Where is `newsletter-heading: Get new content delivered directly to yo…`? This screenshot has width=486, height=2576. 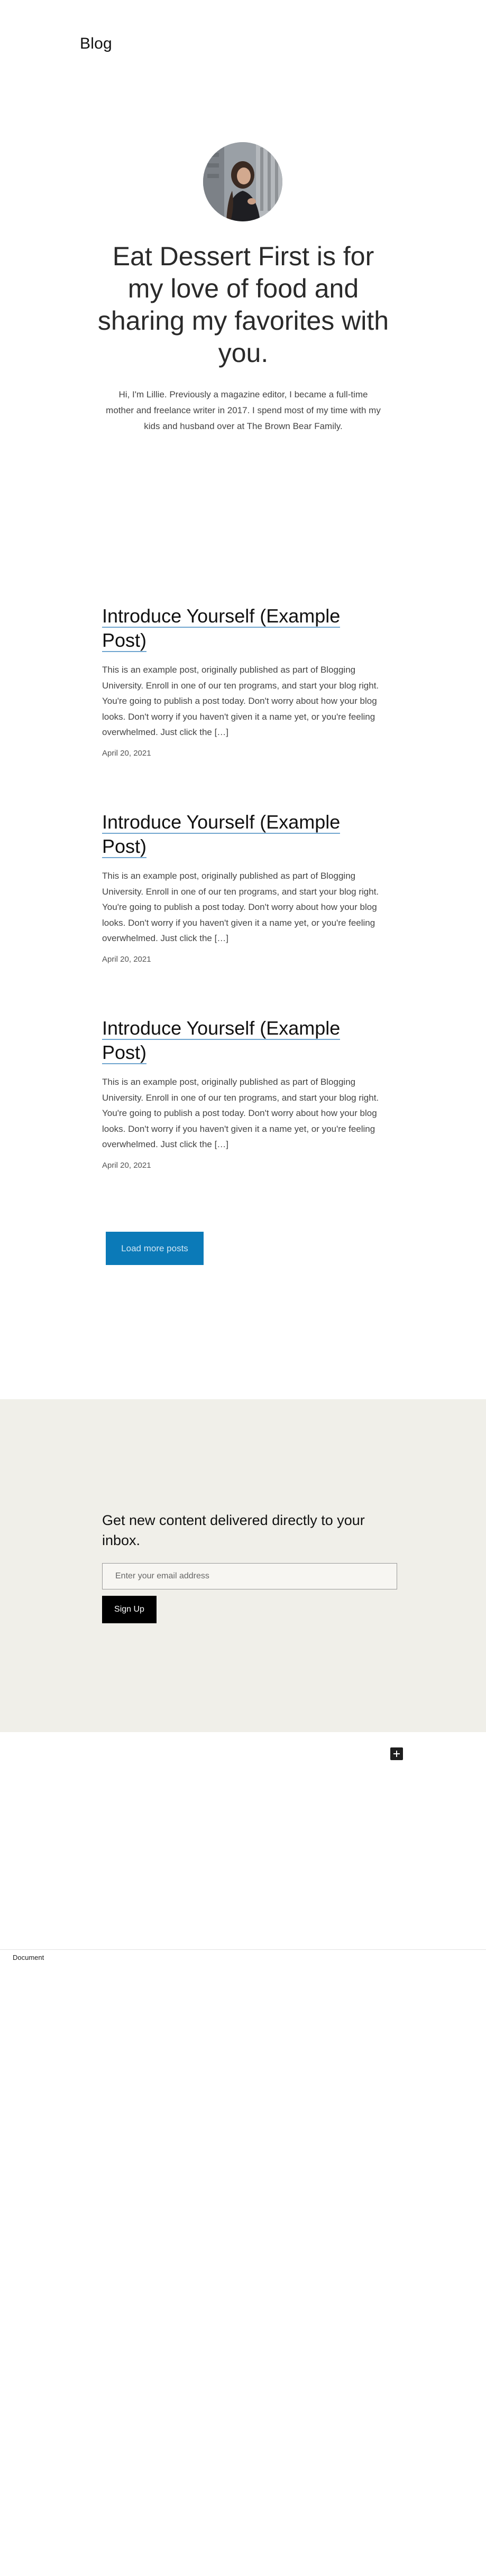
newsletter-heading: Get new content delivered directly to yo… is located at coordinates (233, 1530).